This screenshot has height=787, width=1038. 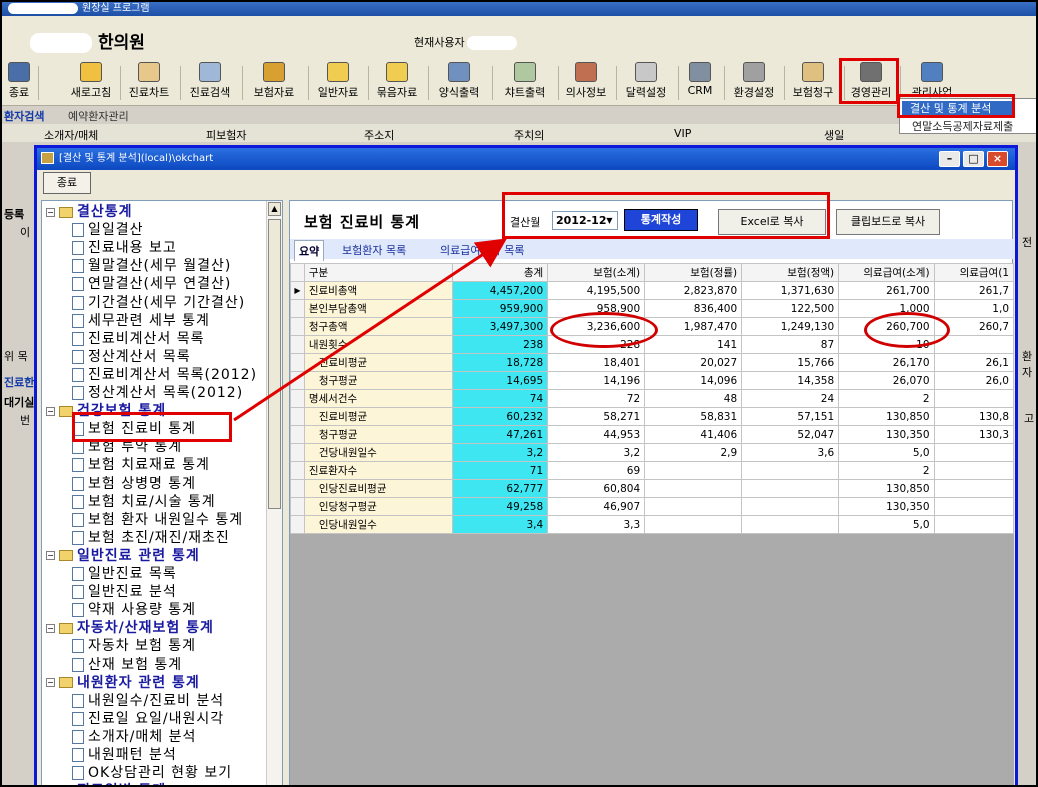 What do you see at coordinates (647, 83) in the screenshot?
I see `toolbar-button-10: 달력설정` at bounding box center [647, 83].